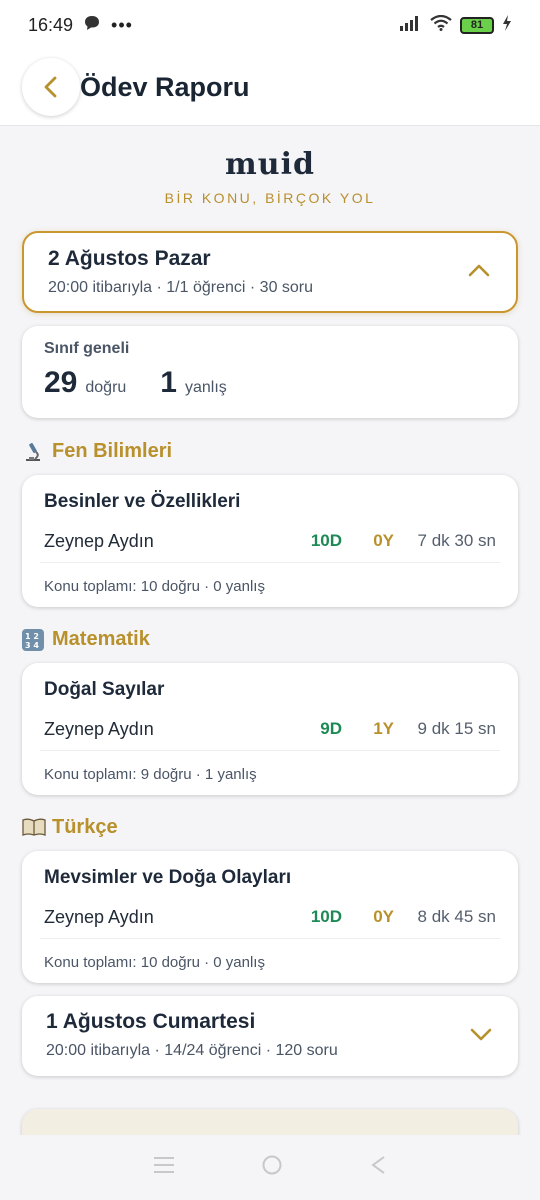 Image resolution: width=540 pixels, height=1200 pixels. I want to click on day-subtitle: 20:00 itibarıyla · 1/1 öğrenci · 30 soru, so click(181, 287).